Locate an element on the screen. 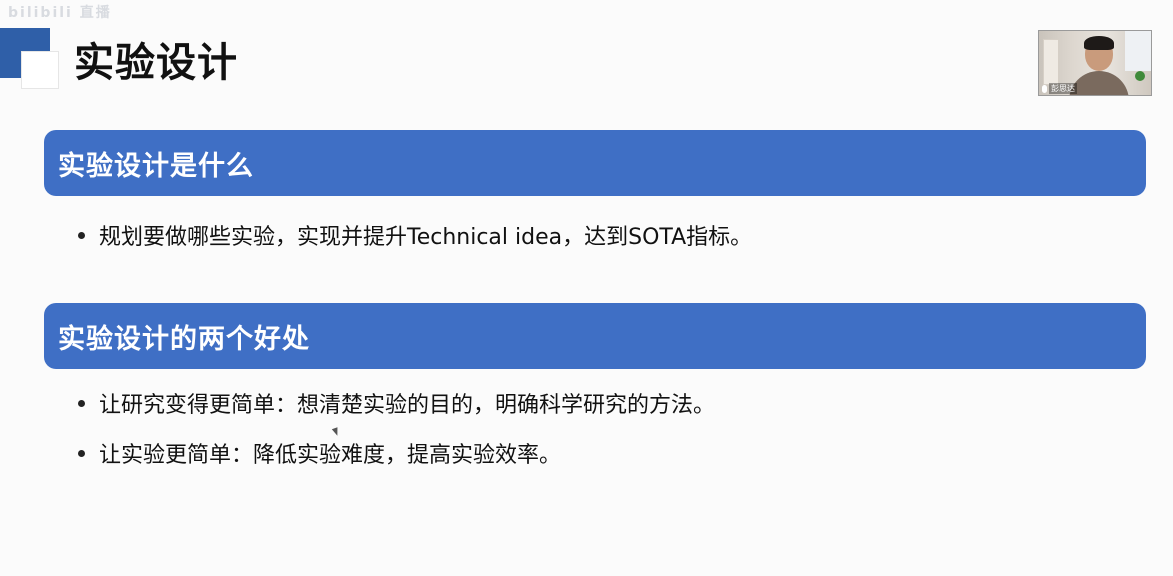 Image resolution: width=1173 pixels, height=576 pixels. section-header-what-is: 实验设计是什么 is located at coordinates (595, 163).